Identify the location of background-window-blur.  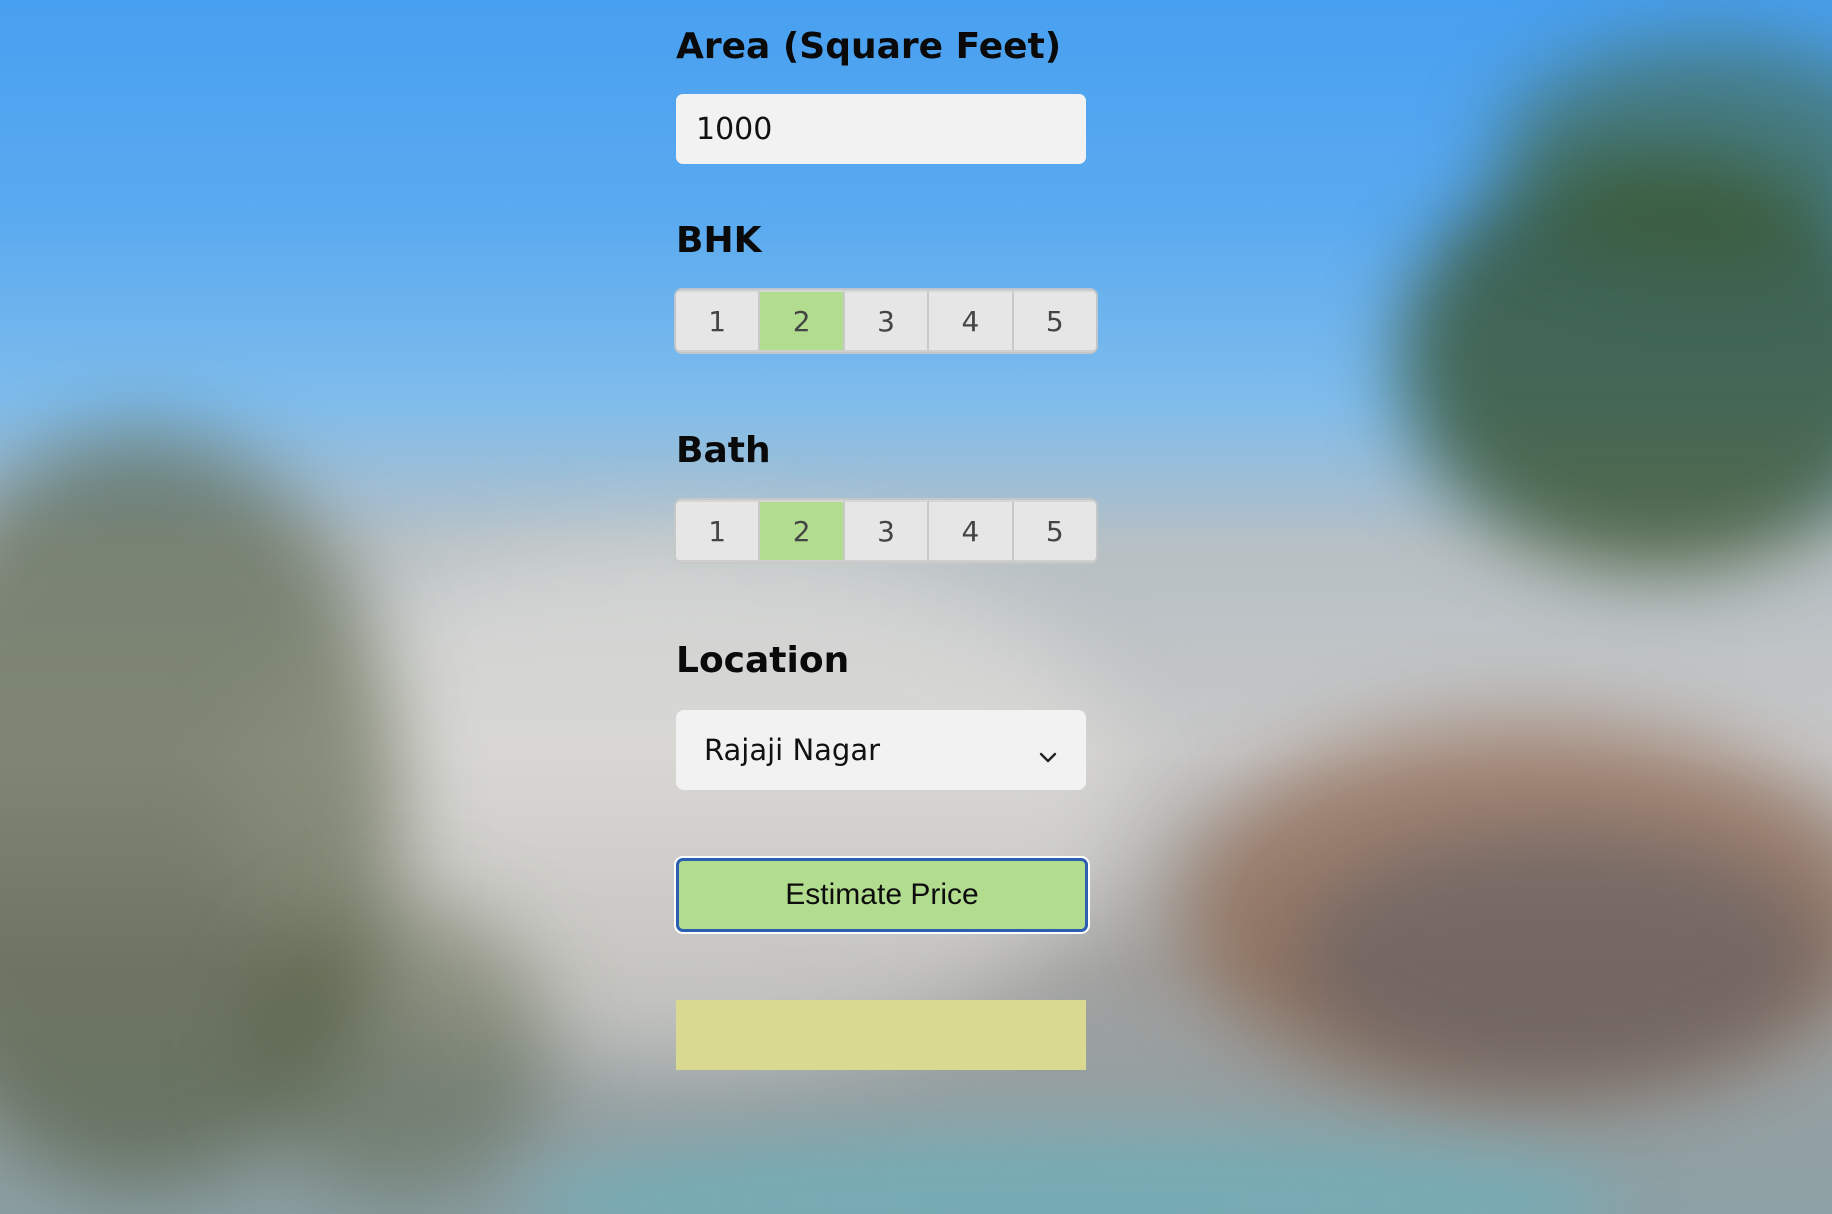
(1560, 955).